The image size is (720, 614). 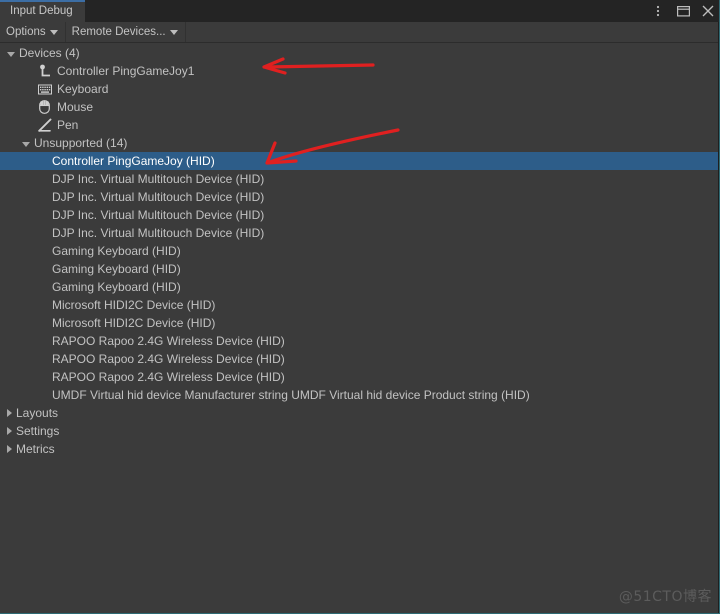 I want to click on tree-item-device: Controller PingGameJoy1, so click(x=360, y=71).